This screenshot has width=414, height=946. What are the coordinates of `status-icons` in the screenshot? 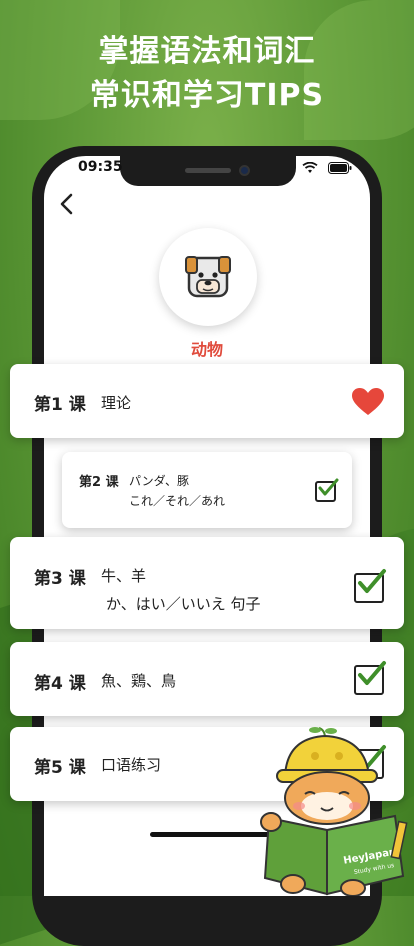 It's located at (327, 167).